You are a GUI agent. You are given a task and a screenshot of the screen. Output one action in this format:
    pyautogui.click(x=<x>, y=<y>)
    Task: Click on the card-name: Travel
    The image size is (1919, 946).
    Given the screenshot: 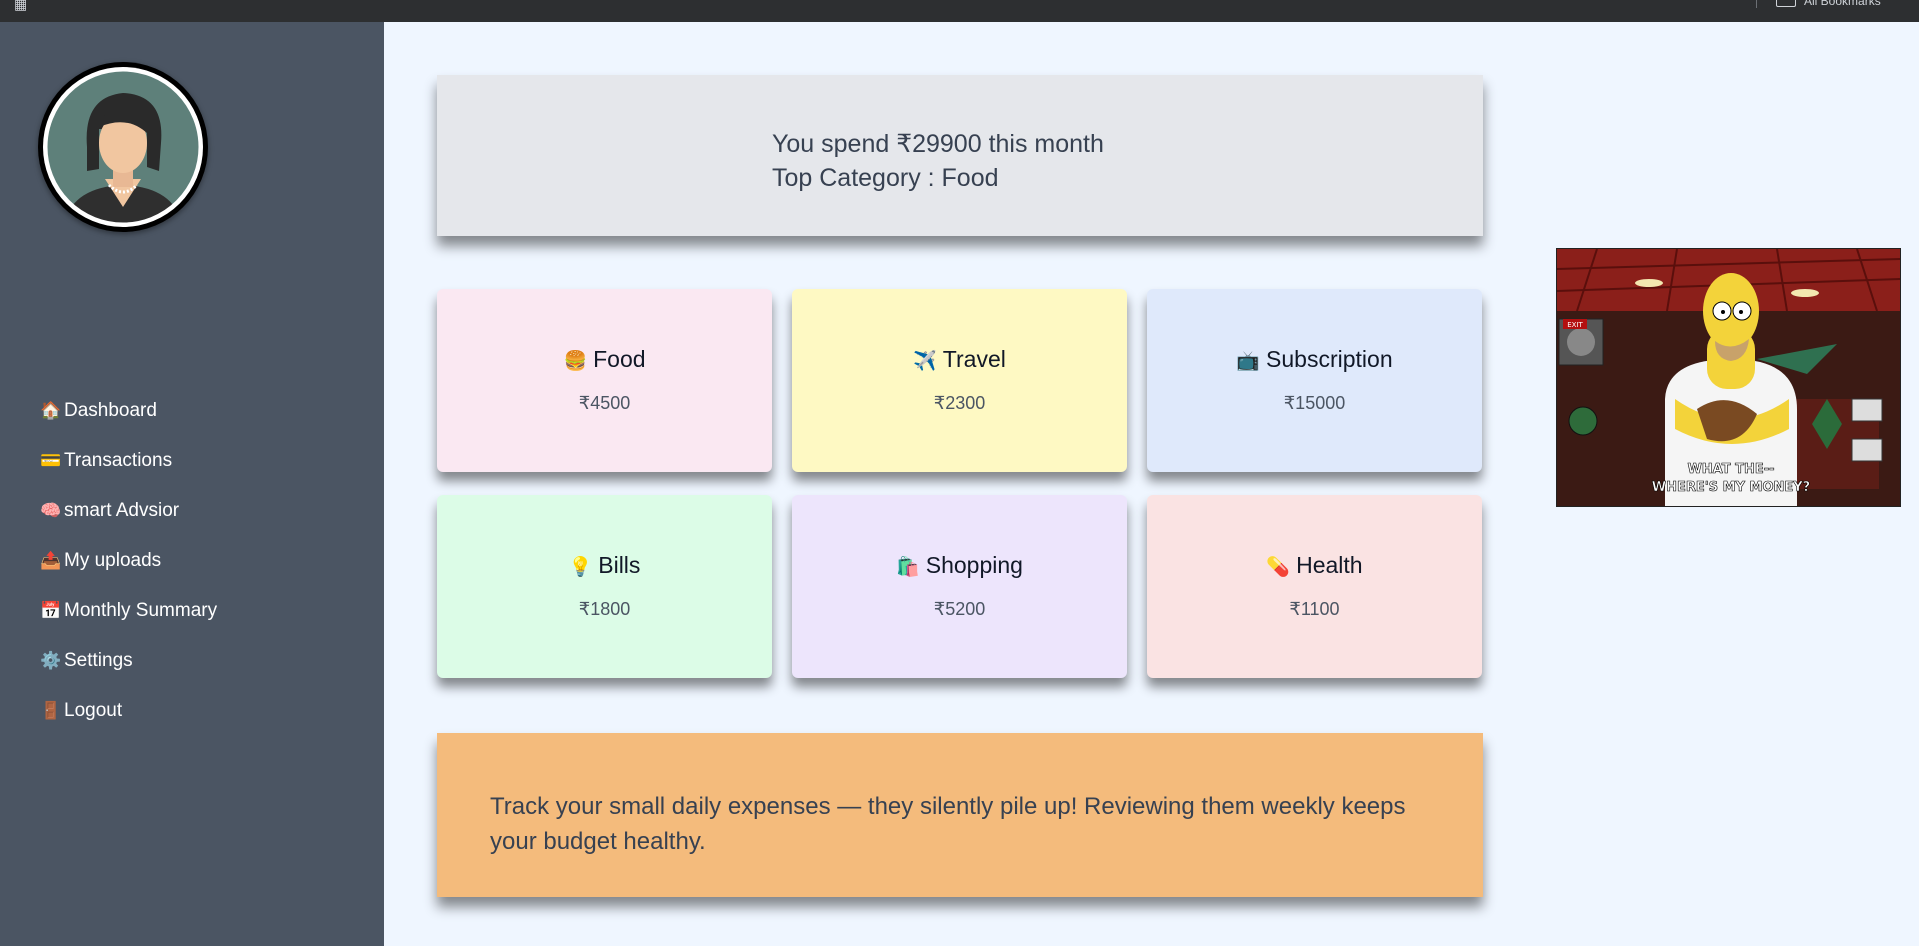 What is the action you would take?
    pyautogui.click(x=974, y=359)
    